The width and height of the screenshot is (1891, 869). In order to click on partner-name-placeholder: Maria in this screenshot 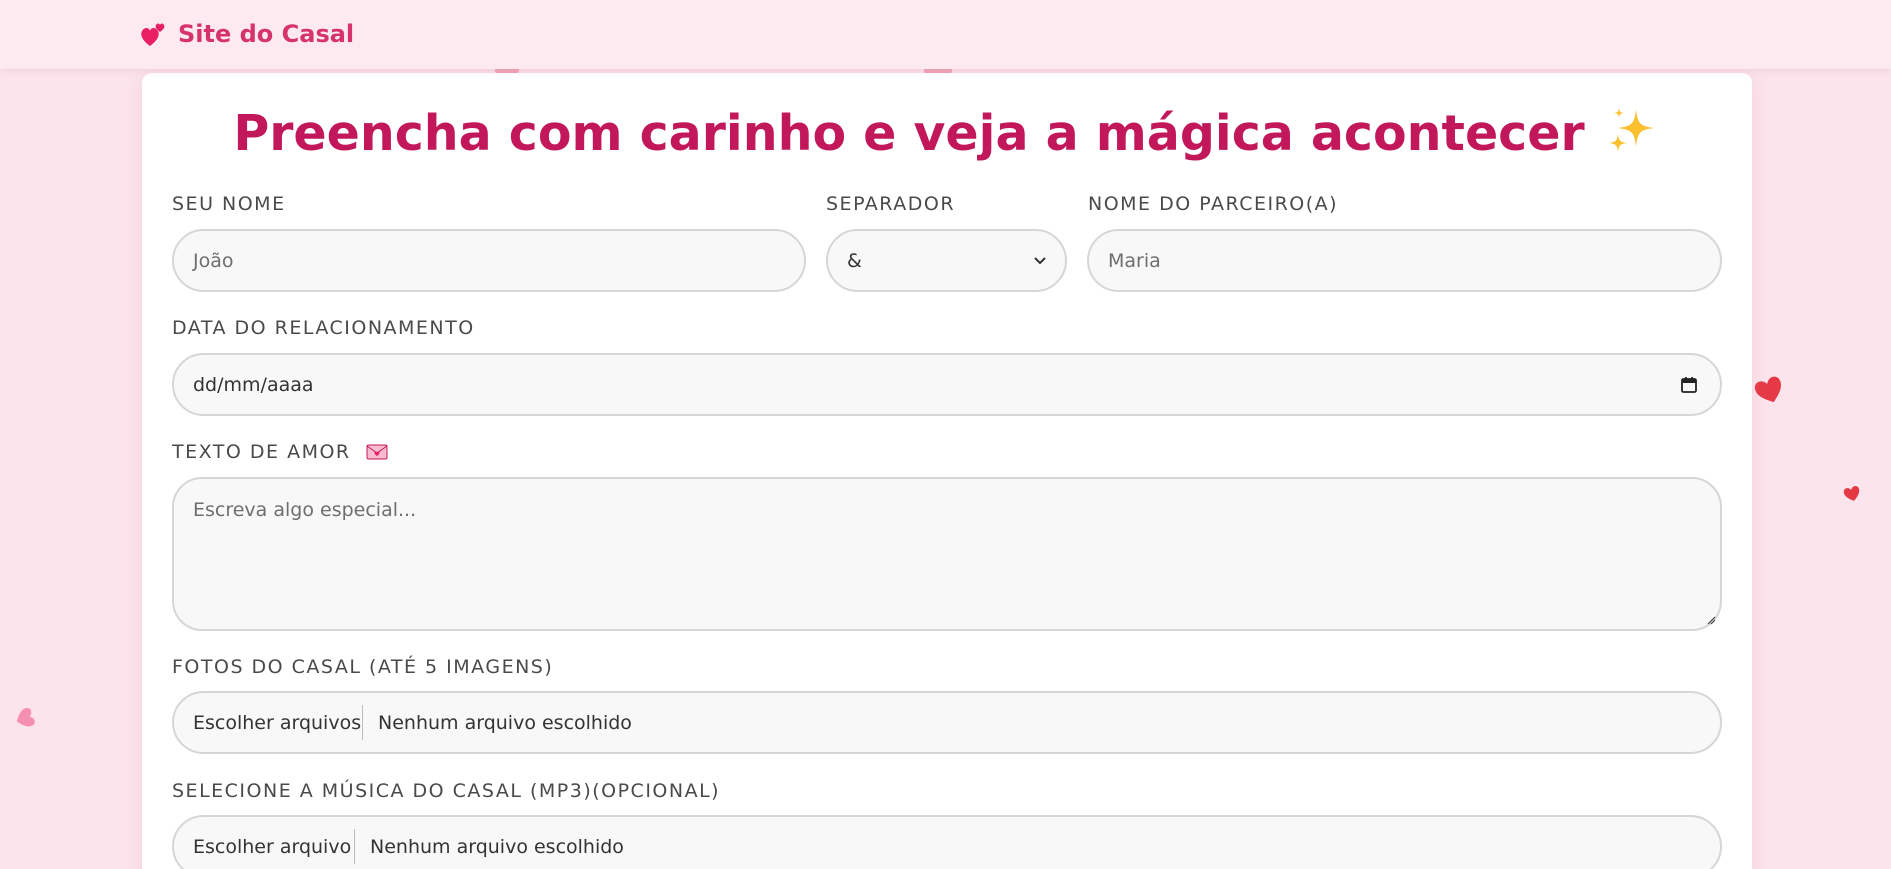, I will do `click(1134, 260)`.